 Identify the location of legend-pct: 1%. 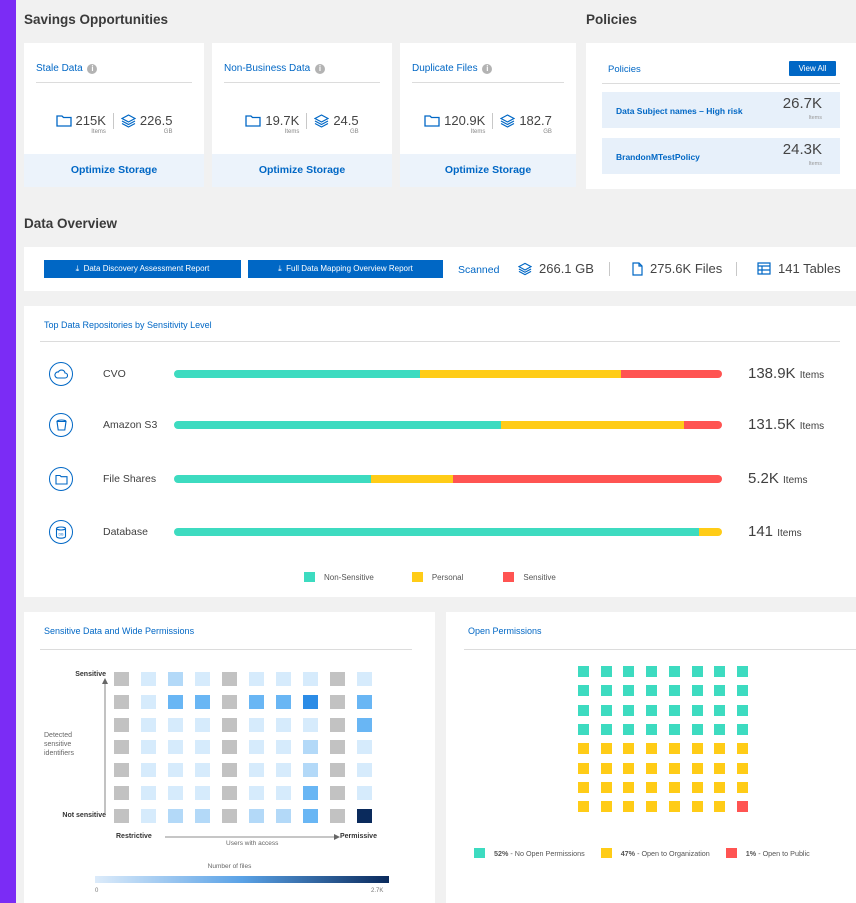
(751, 853).